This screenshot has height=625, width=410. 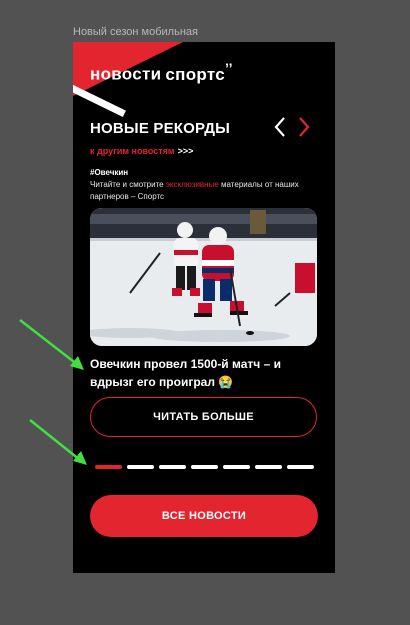 I want to click on article-hashtag: #Овечкин, so click(x=109, y=172).